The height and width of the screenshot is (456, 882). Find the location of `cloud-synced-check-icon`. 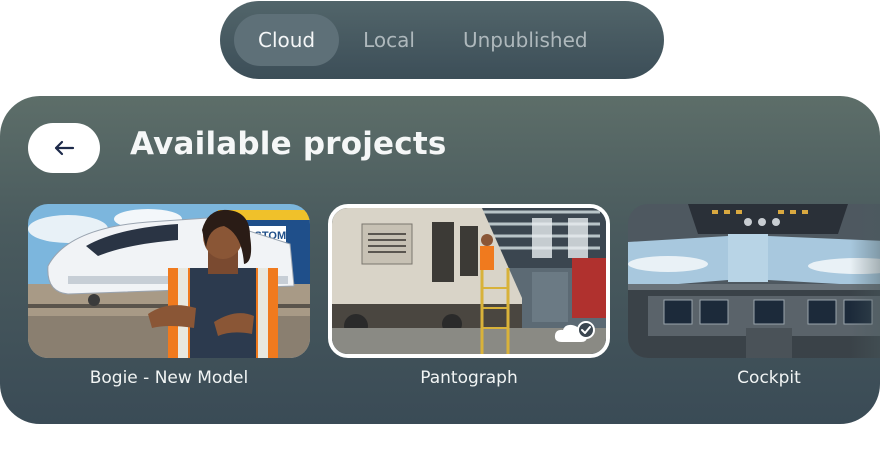

cloud-synced-check-icon is located at coordinates (574, 331).